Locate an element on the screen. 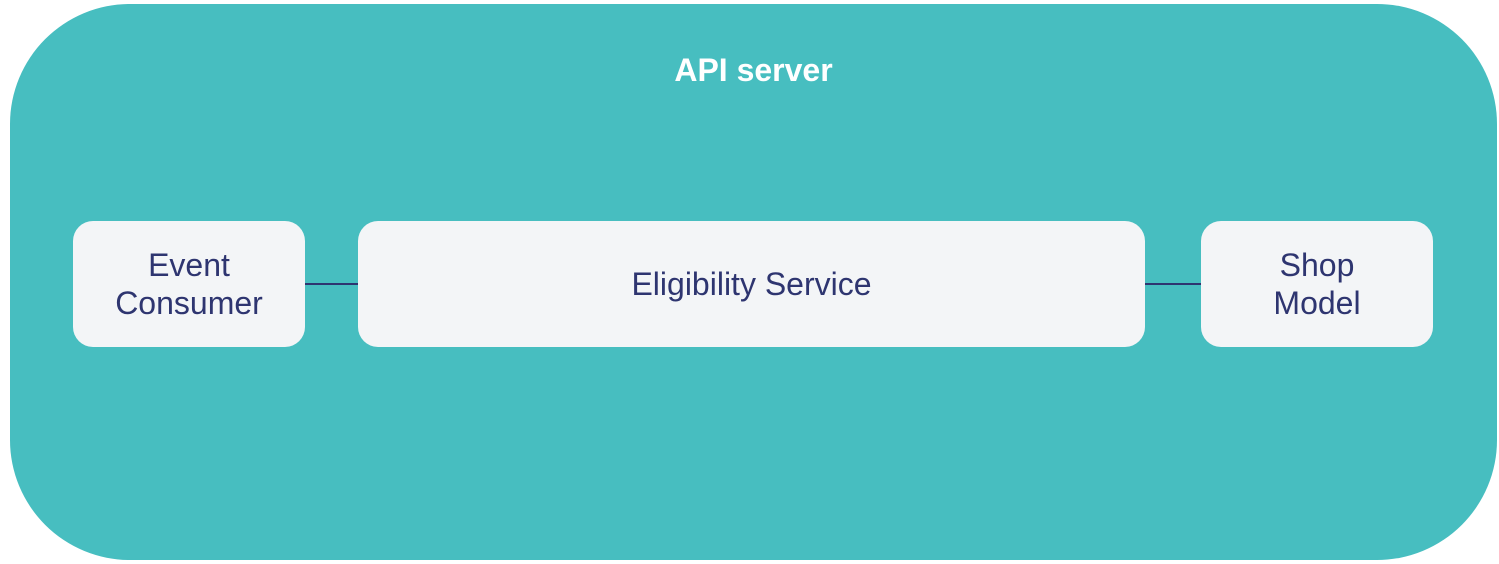  connector-eligibility-to-shop is located at coordinates (1173, 284).